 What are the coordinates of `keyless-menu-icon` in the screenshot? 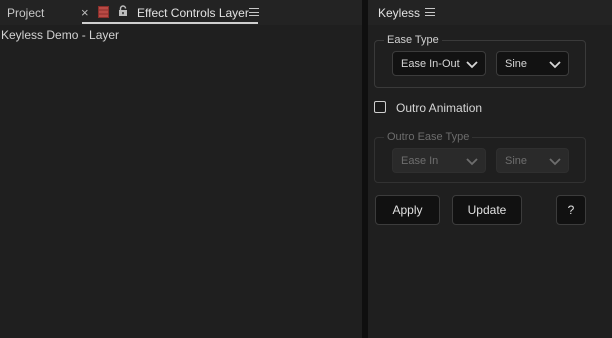 It's located at (430, 12).